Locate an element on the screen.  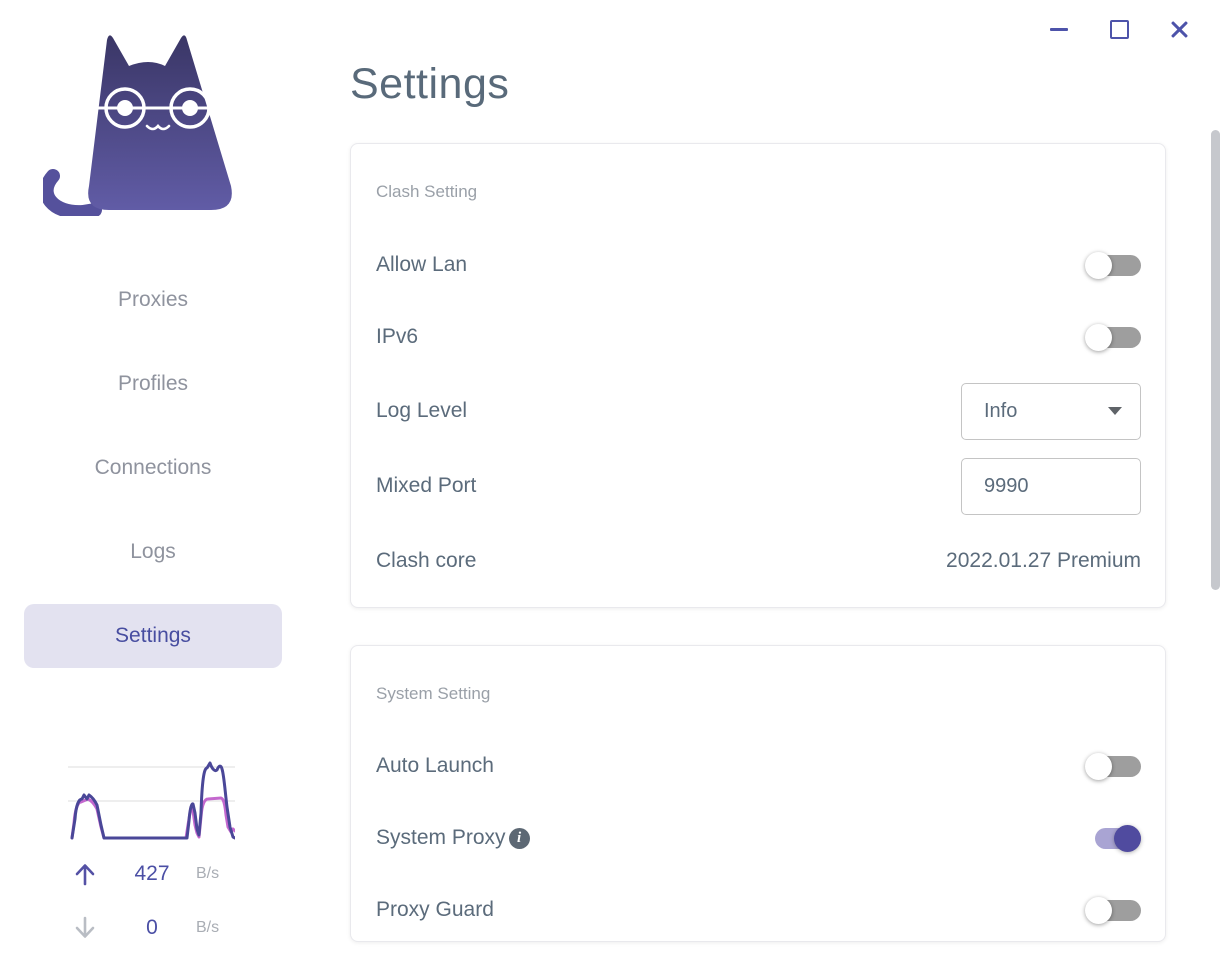
ipv6-toggle is located at coordinates (1113, 337).